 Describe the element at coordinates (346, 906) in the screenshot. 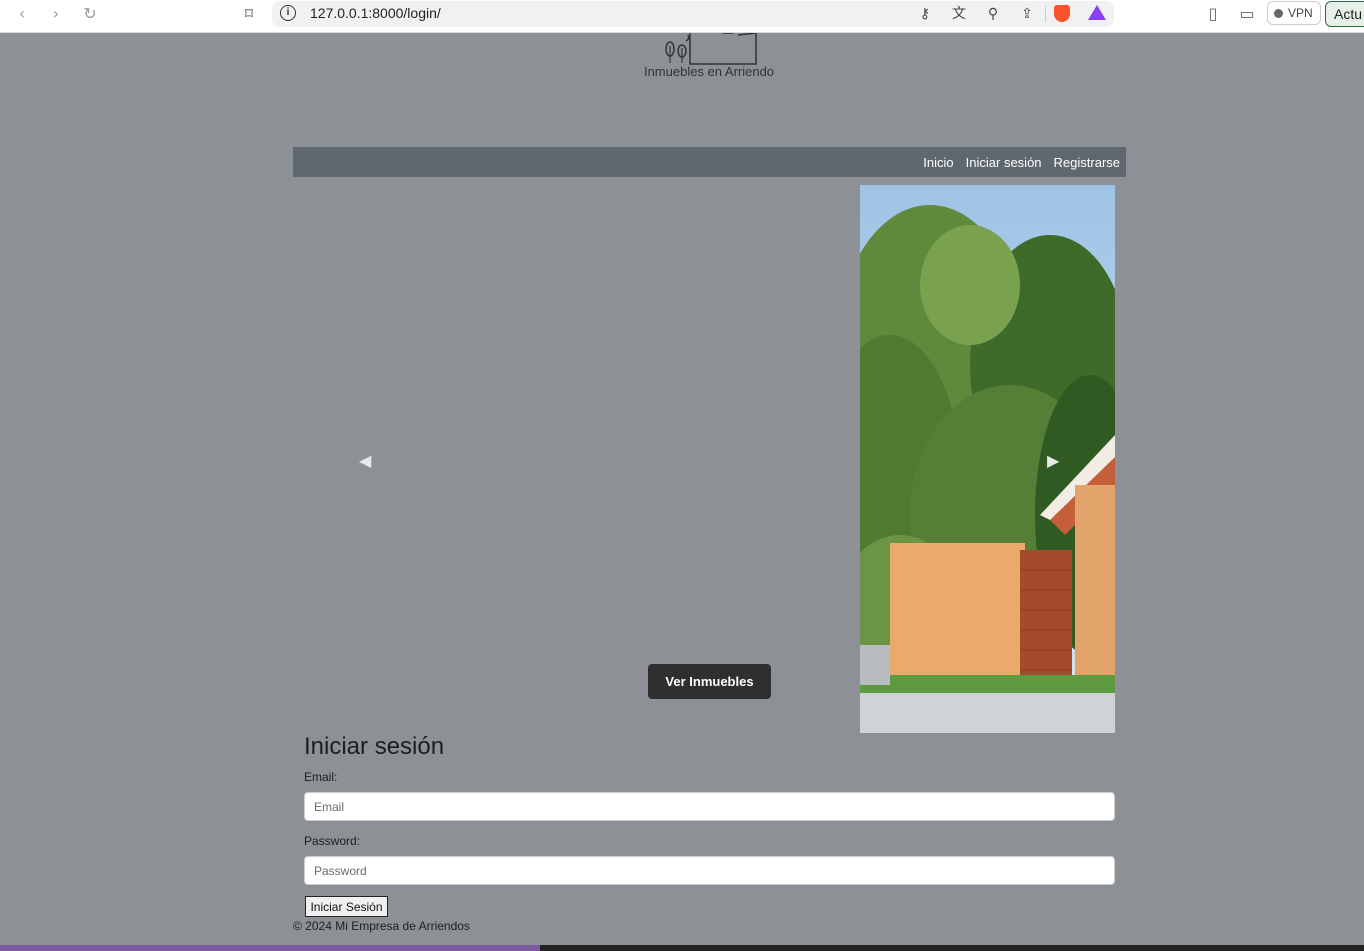

I see `login-submit-button: Iniciar Sesión` at that location.